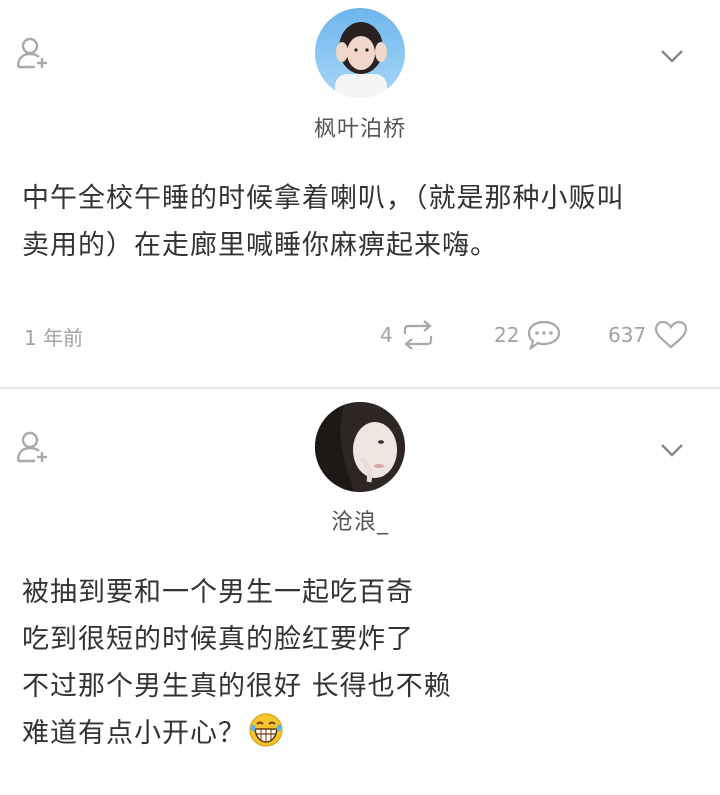 This screenshot has width=720, height=795. Describe the element at coordinates (218, 639) in the screenshot. I see `content-line: 吃到很短的时候真的脸红要炸了` at that location.